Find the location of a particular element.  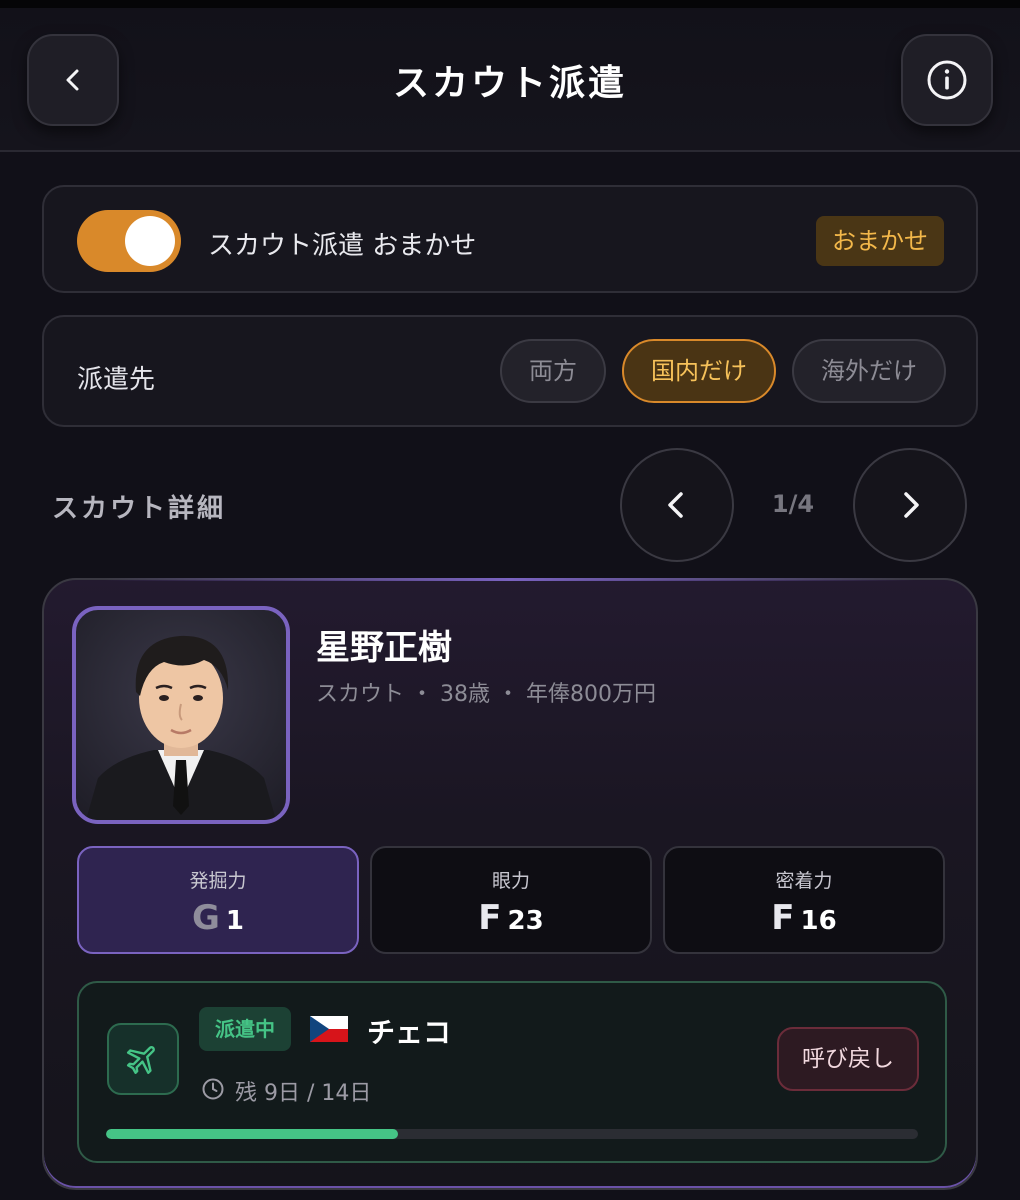

header: スカウト派遣 is located at coordinates (510, 80).